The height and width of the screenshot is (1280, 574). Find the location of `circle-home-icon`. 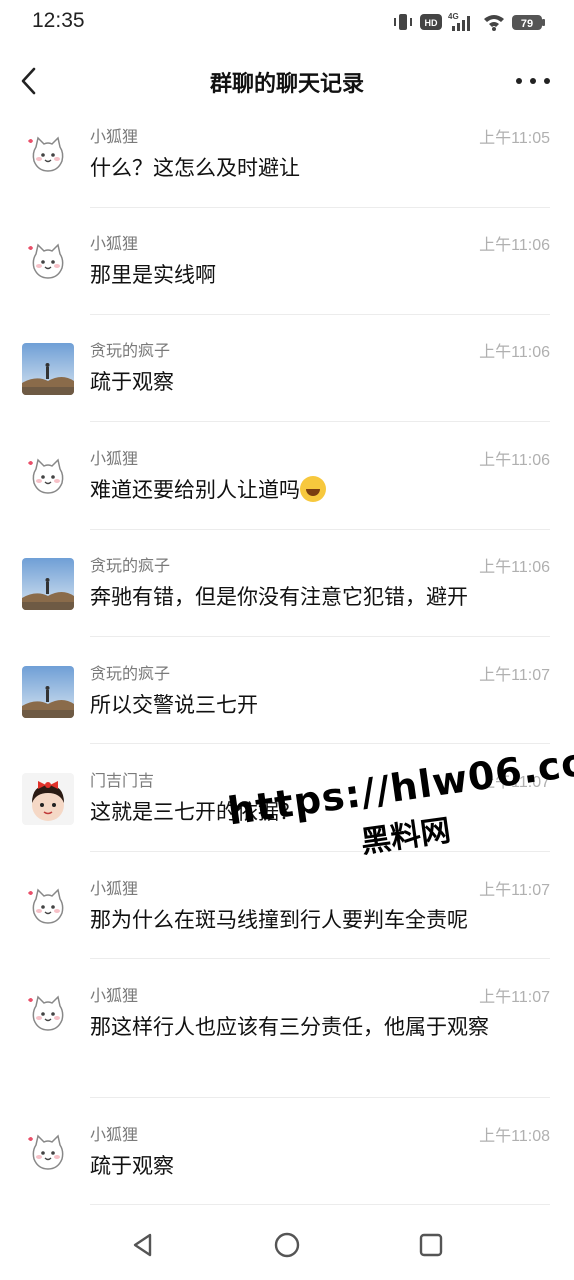

circle-home-icon is located at coordinates (287, 1245).